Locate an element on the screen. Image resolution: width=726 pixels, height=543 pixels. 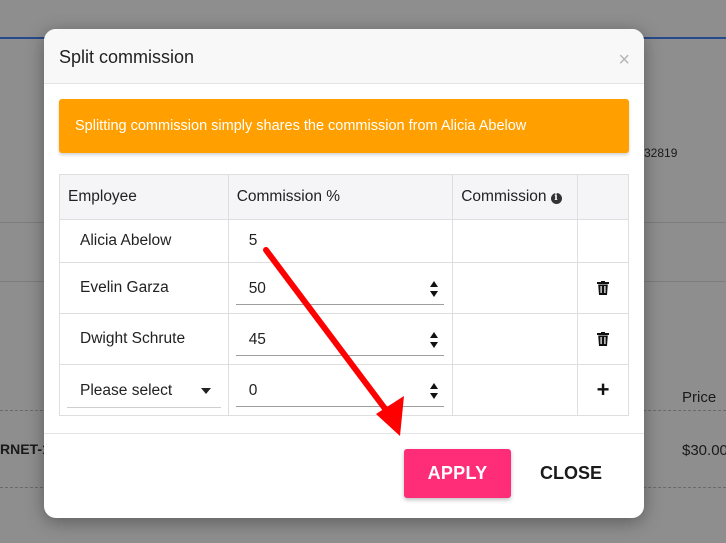
employee-header: Employee is located at coordinates (144, 197).